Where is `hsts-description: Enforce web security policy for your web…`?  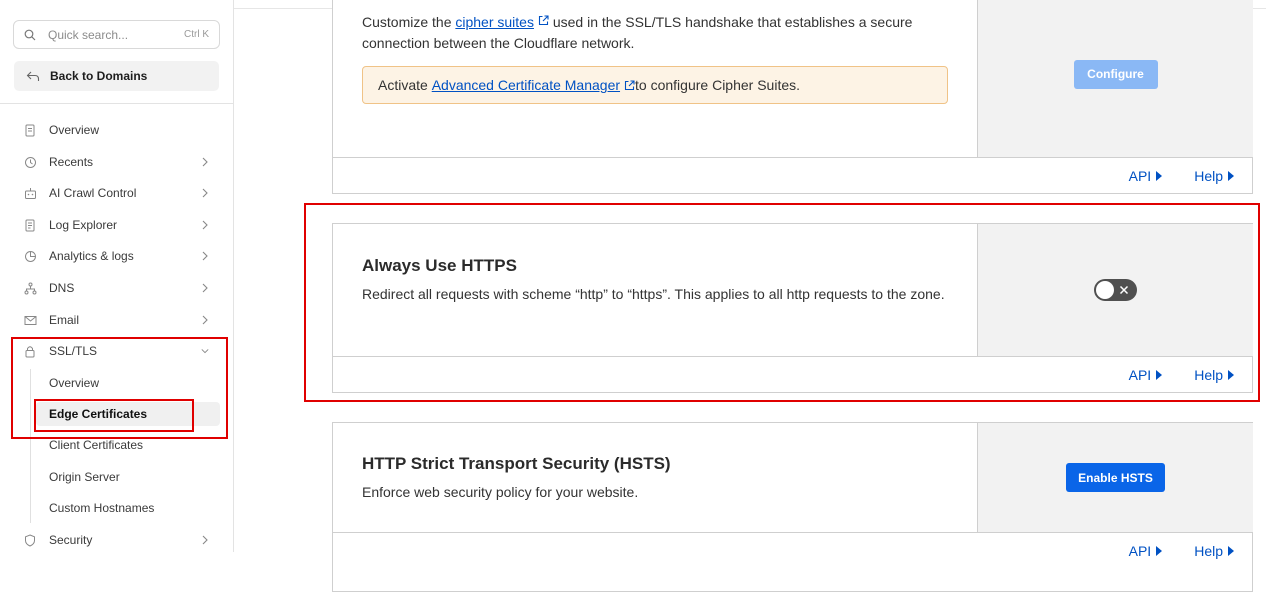
hsts-description: Enforce web security policy for your web… is located at coordinates (500, 492).